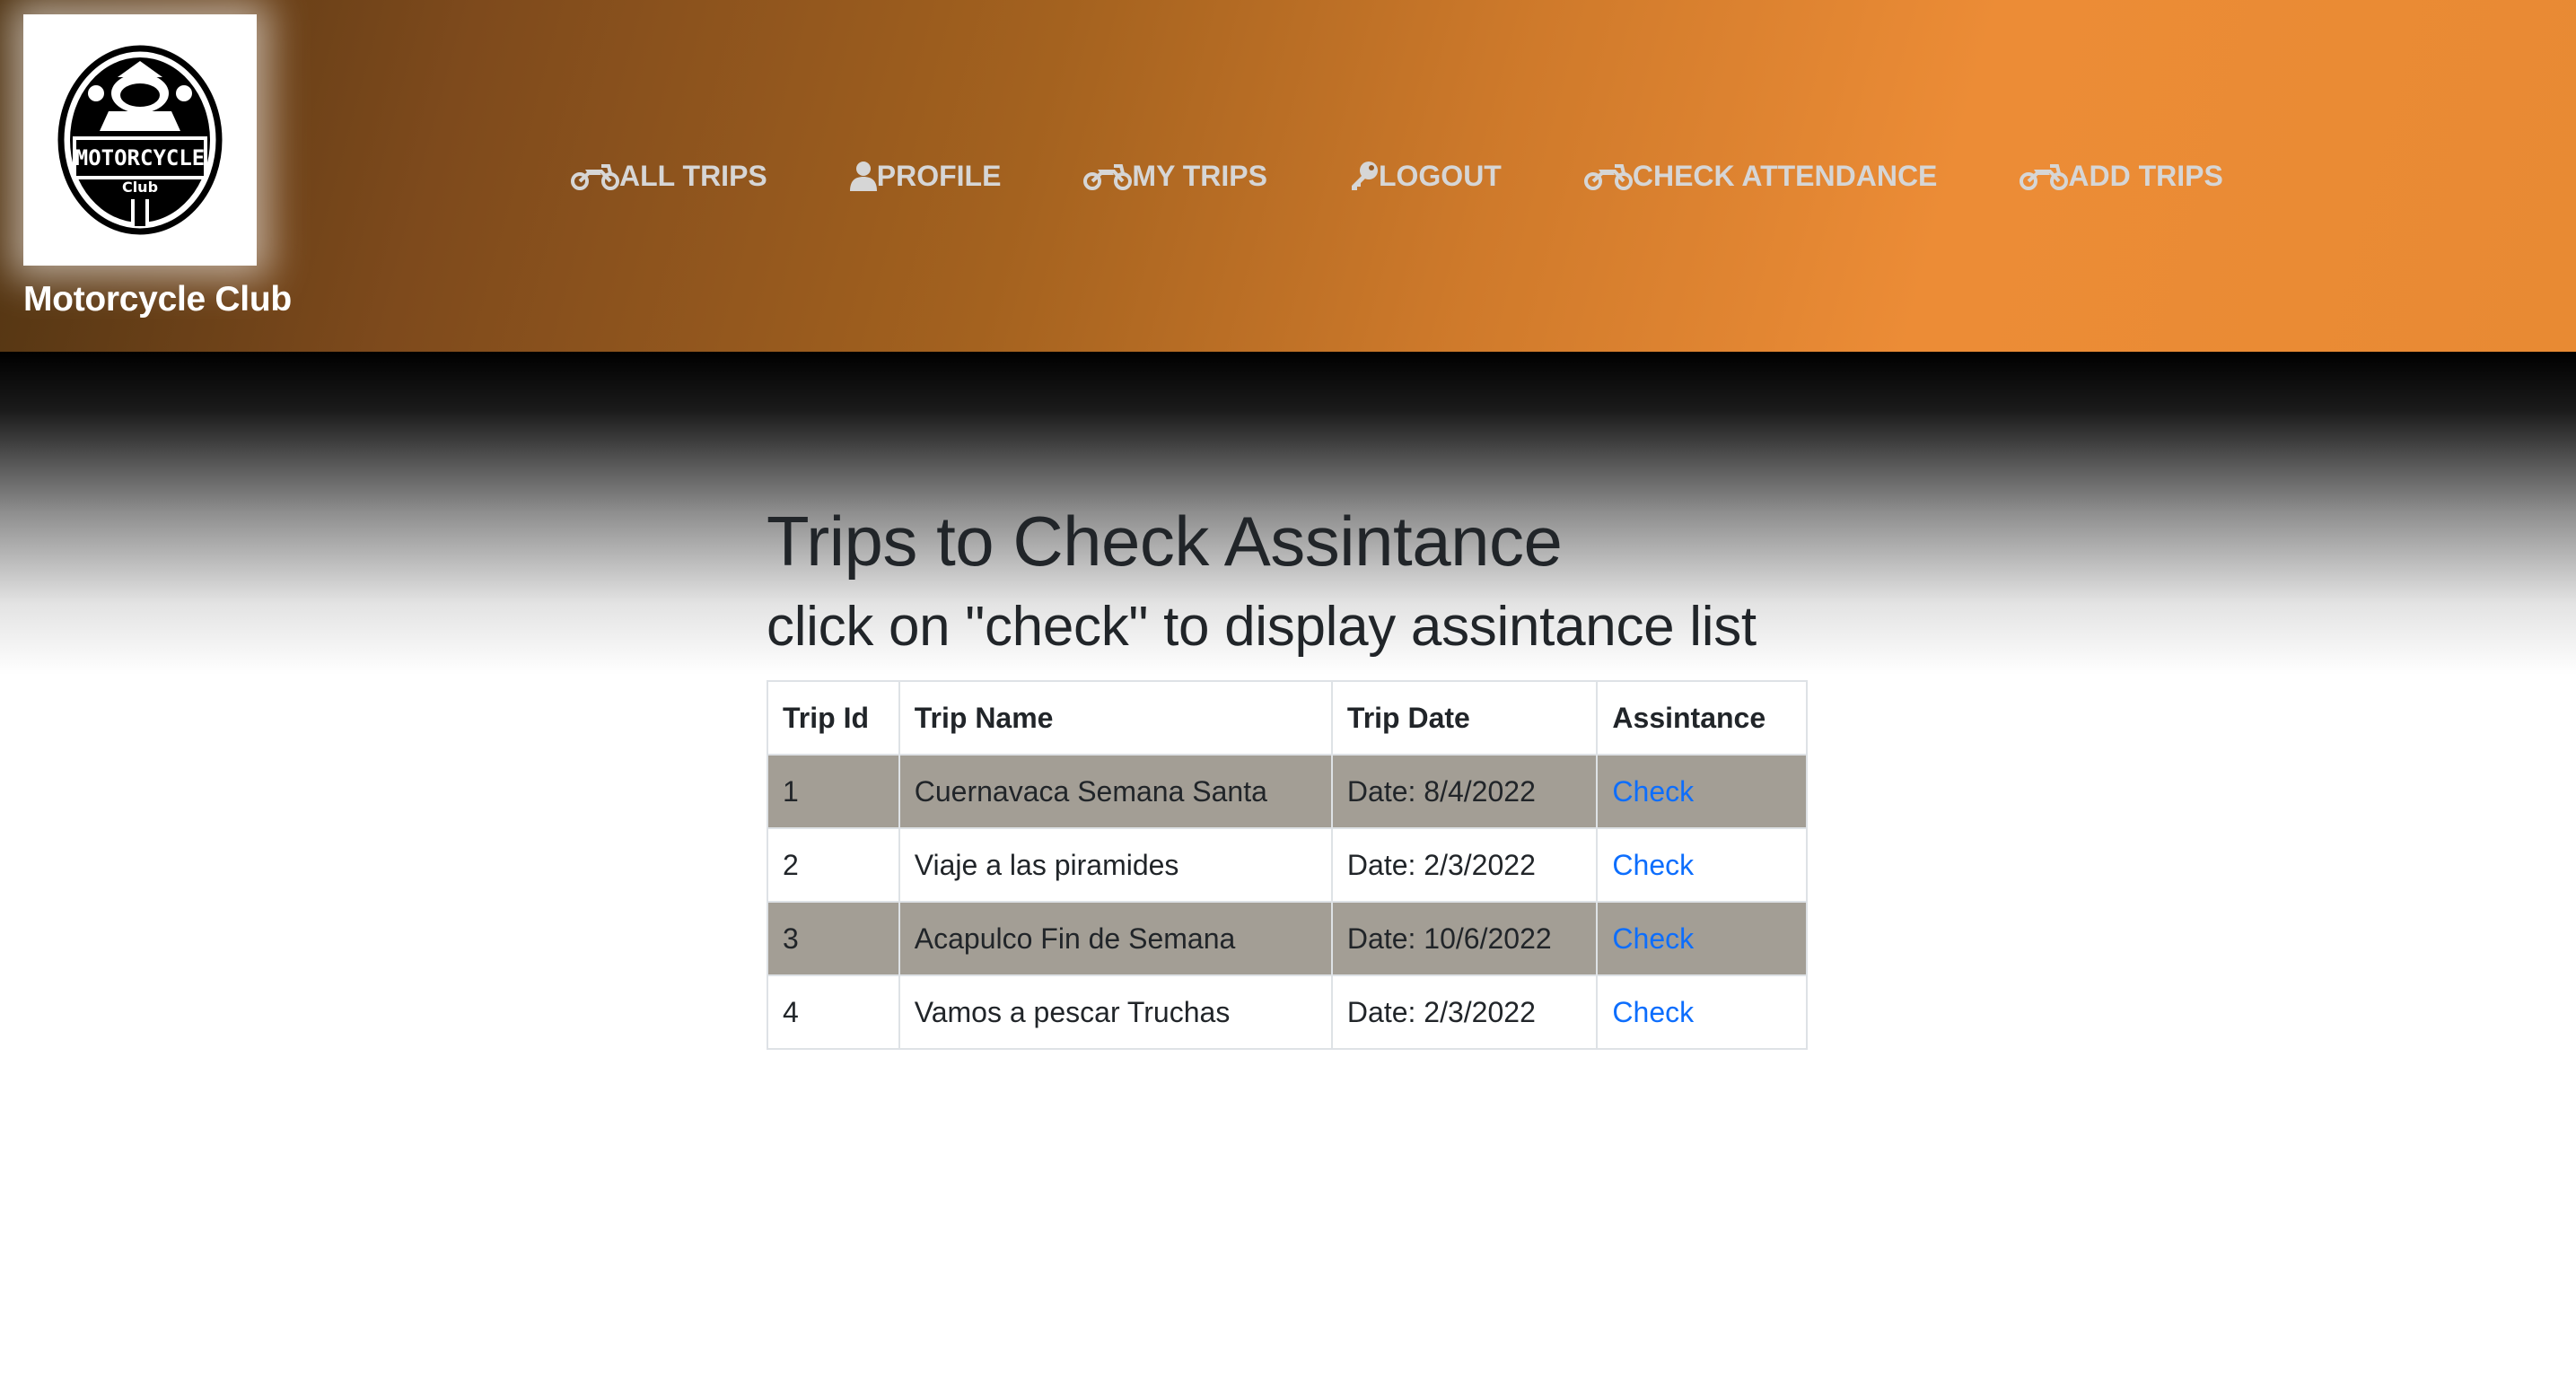 This screenshot has height=1389, width=2576. Describe the element at coordinates (1464, 938) in the screenshot. I see `trip-date-cell: Date: 10/6/2022` at that location.